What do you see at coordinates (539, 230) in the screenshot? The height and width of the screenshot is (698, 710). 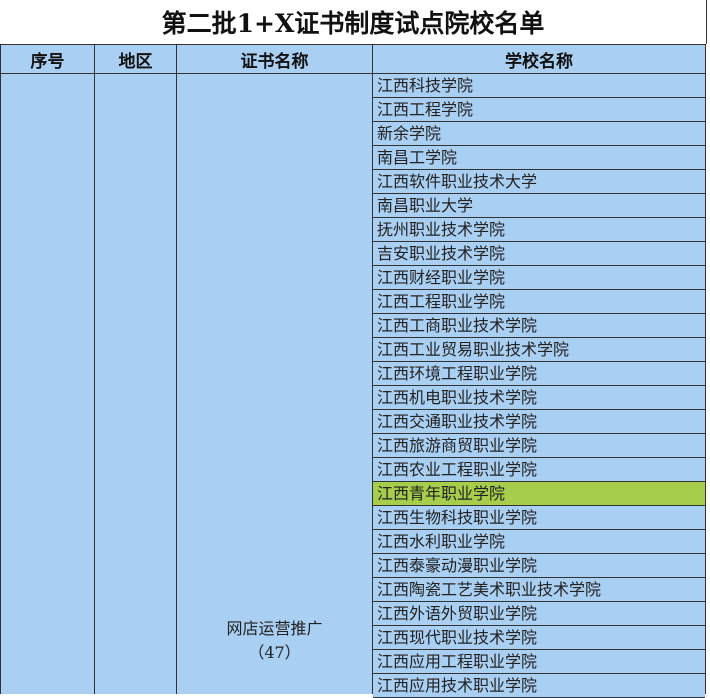 I see `school-cell: 抚州职业技术学院` at bounding box center [539, 230].